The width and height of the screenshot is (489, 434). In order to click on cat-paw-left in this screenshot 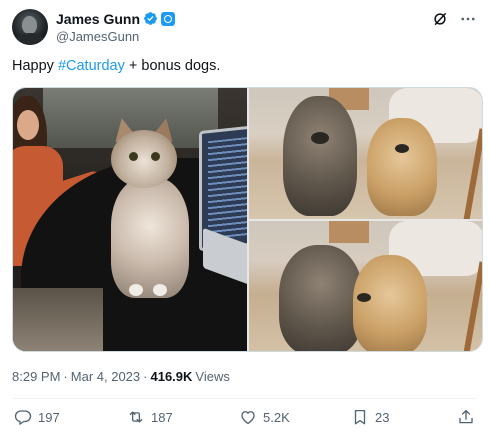, I will do `click(136, 290)`.